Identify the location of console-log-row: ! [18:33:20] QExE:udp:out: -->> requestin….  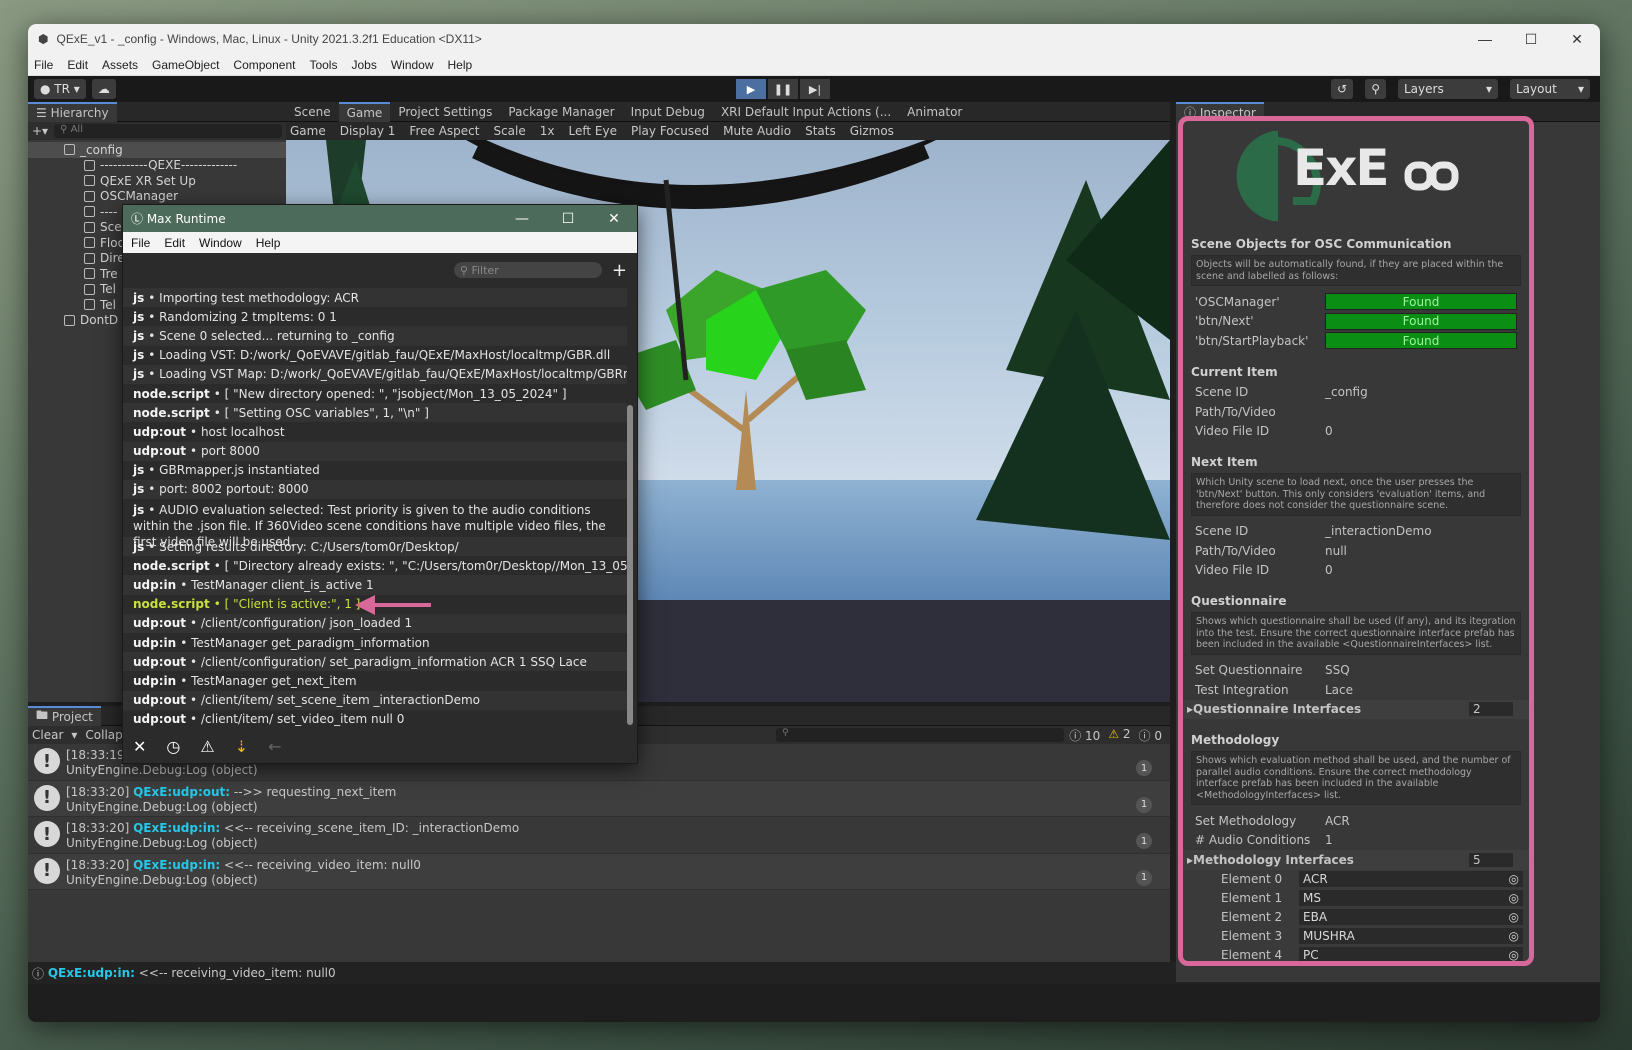
(599, 798).